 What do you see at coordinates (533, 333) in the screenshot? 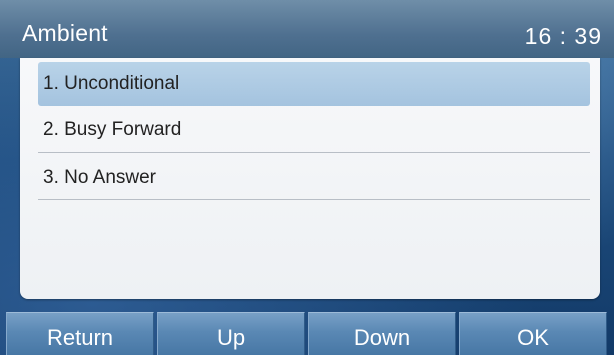
I see `softkey-ok: OK` at bounding box center [533, 333].